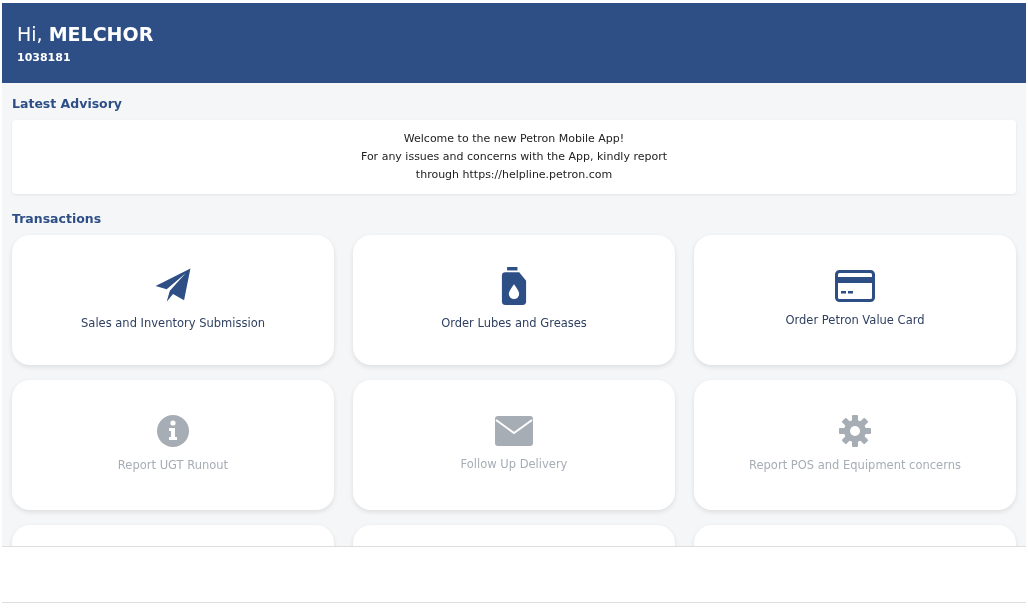  Describe the element at coordinates (514, 430) in the screenshot. I see `envelope-icon` at that location.